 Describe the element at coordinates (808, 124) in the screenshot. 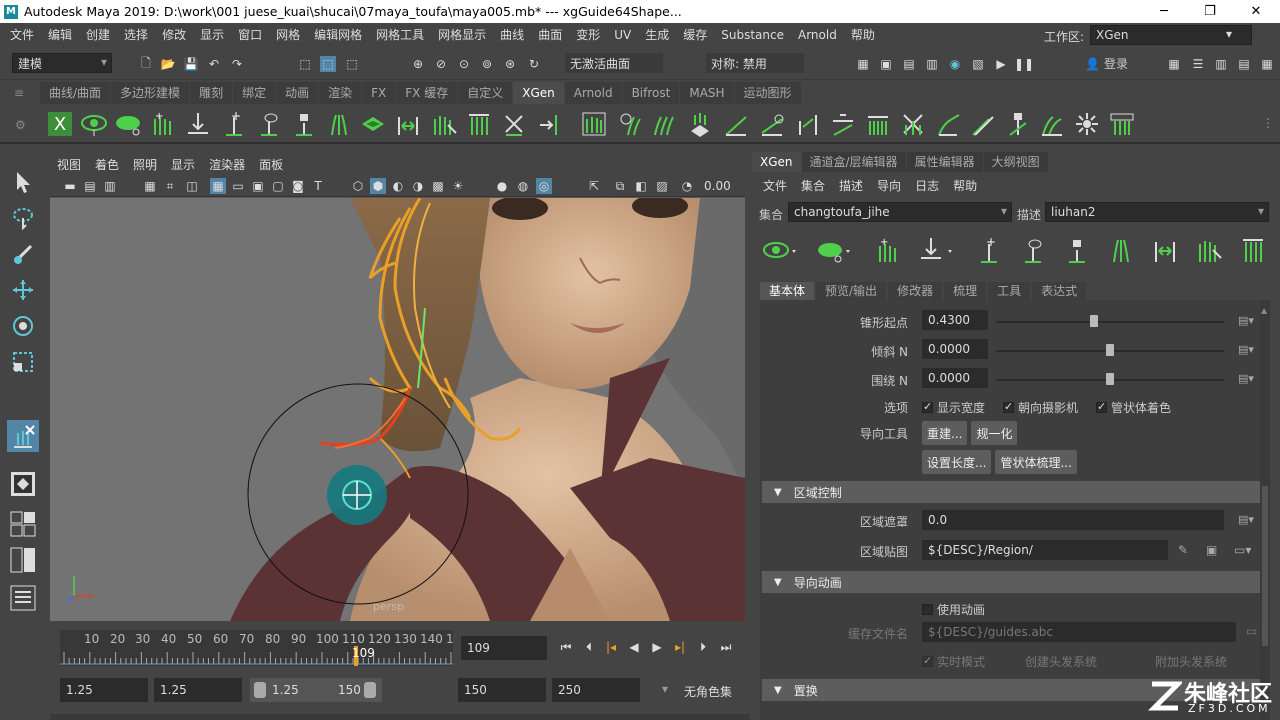

I see `groom-length-icon` at that location.